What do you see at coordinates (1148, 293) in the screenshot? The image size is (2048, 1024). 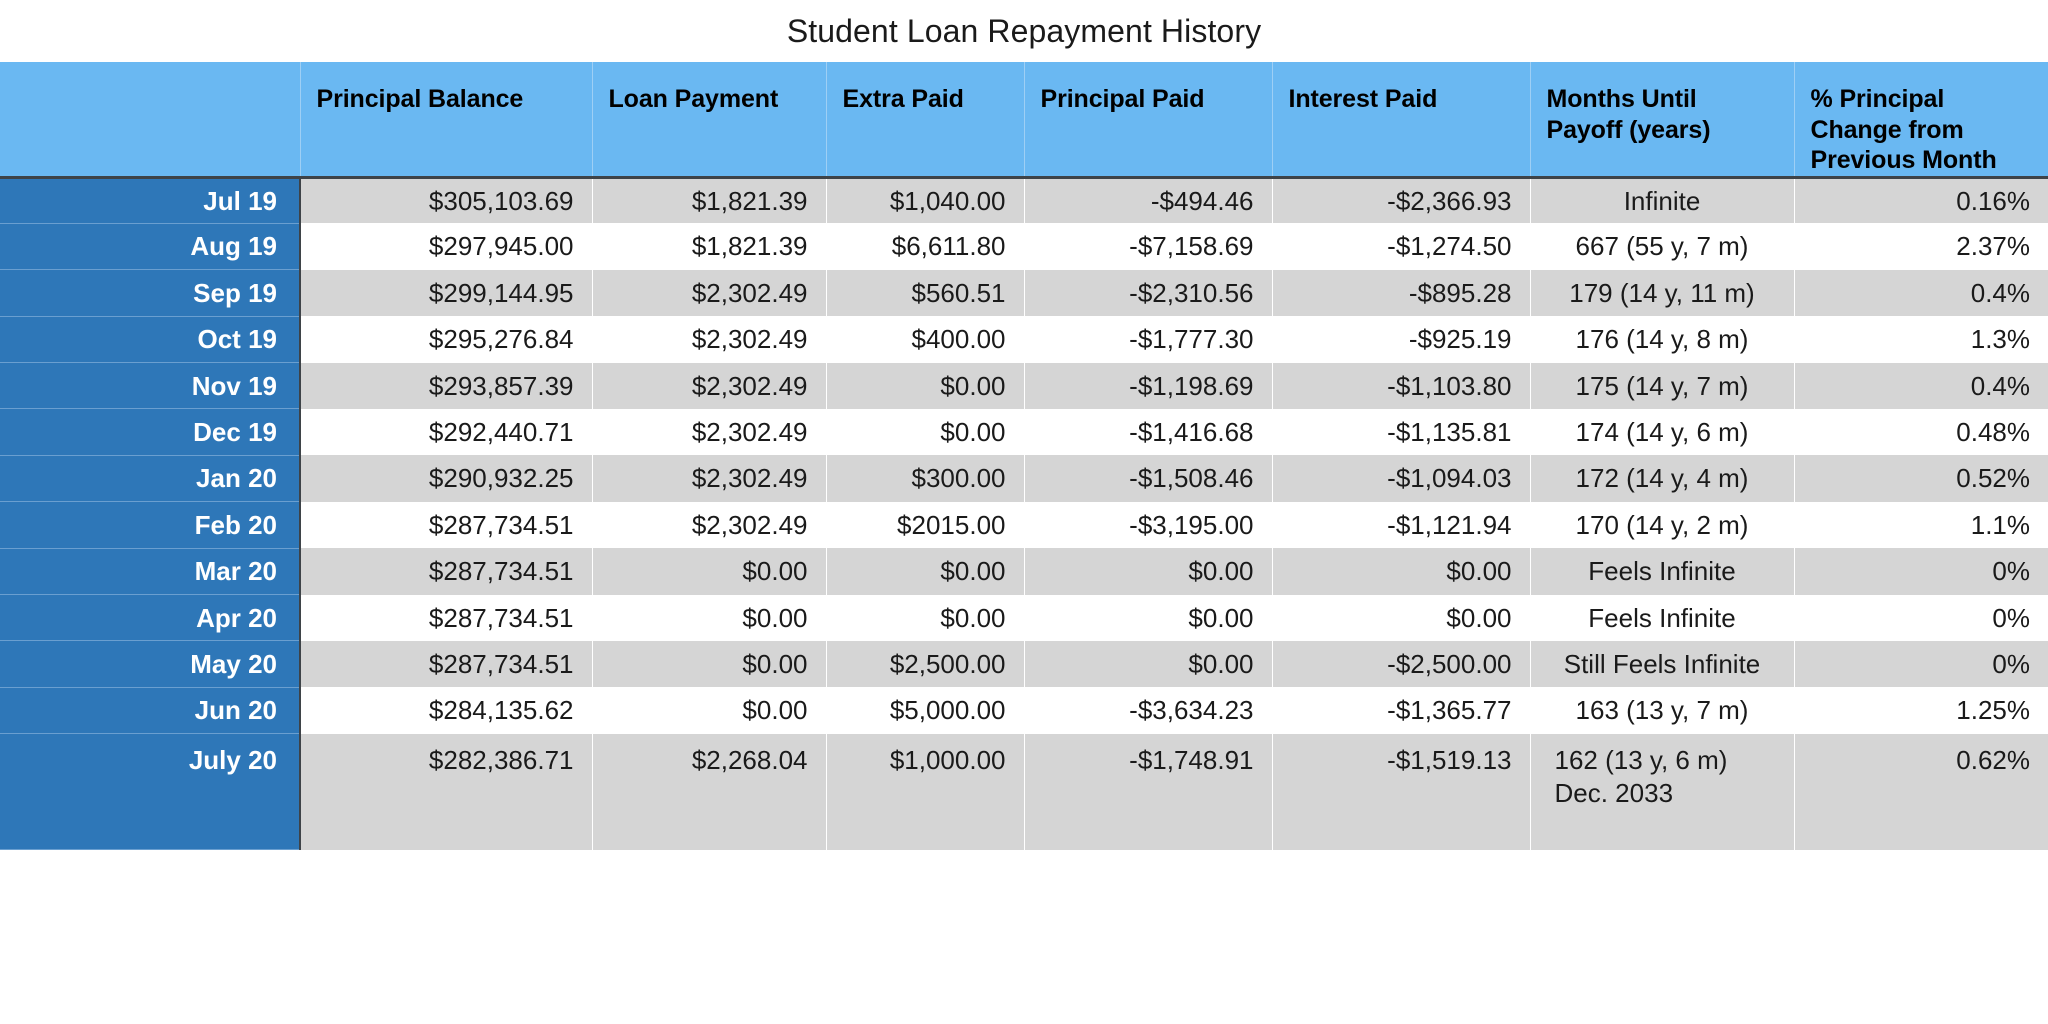 I see `cell-principal-paid: -$2,310.56` at bounding box center [1148, 293].